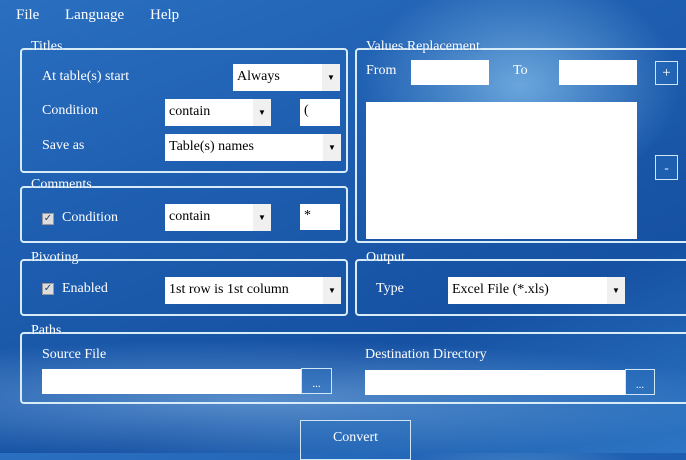  What do you see at coordinates (320, 217) in the screenshot?
I see `comments-condition-input: *` at bounding box center [320, 217].